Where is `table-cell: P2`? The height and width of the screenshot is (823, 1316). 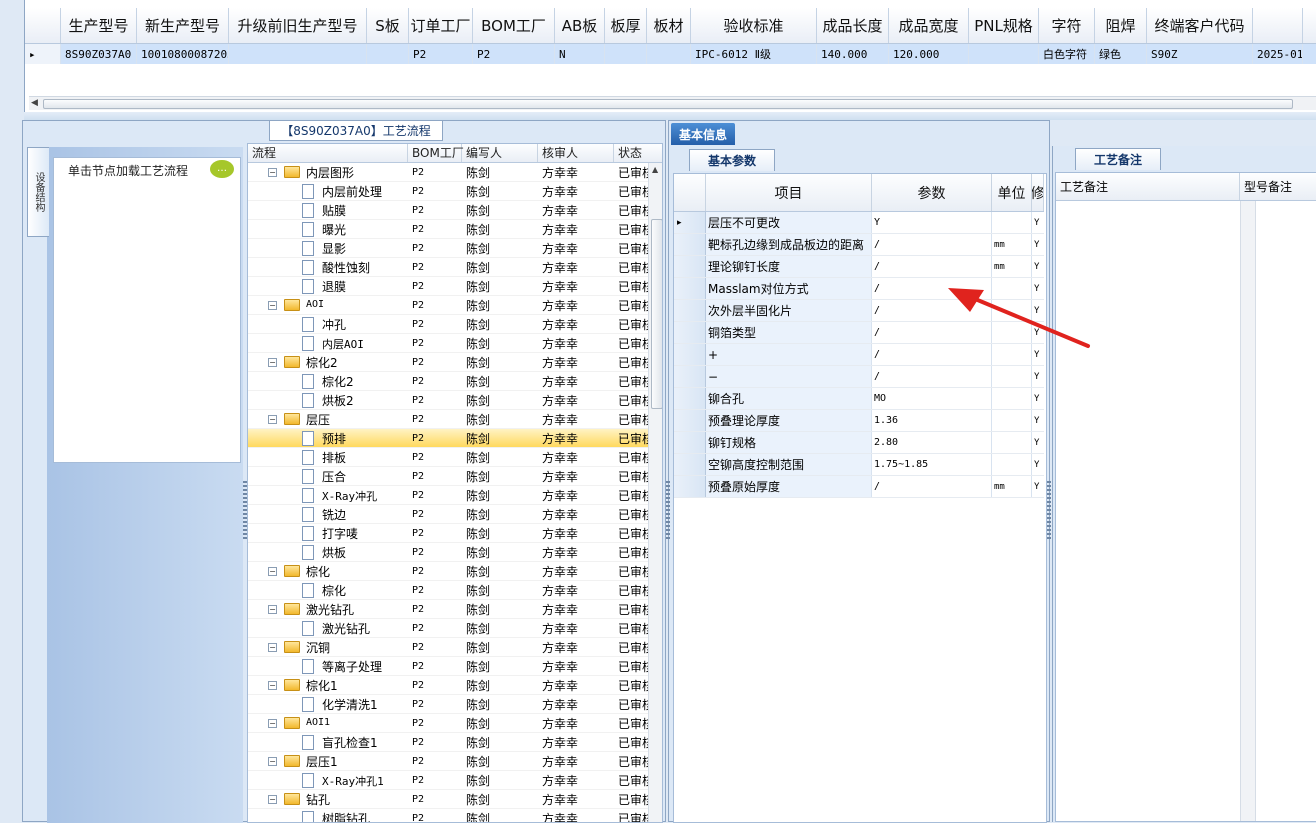 table-cell: P2 is located at coordinates (441, 54).